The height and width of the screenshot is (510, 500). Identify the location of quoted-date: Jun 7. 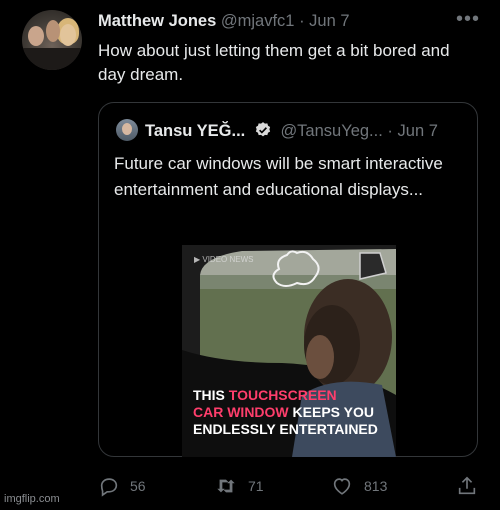
(418, 131).